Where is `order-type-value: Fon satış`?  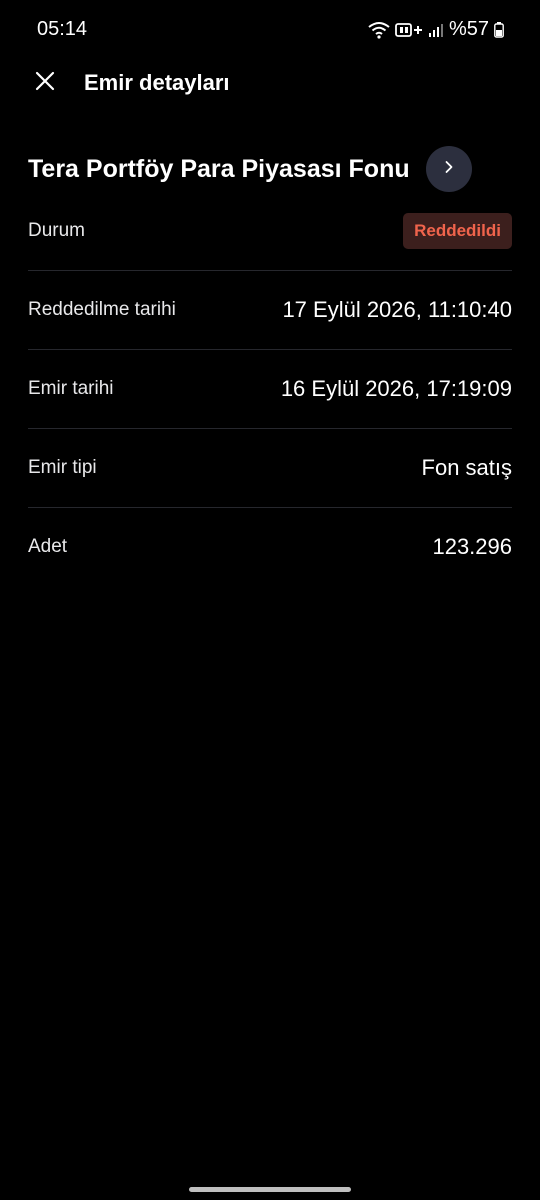
order-type-value: Fon satış is located at coordinates (466, 467).